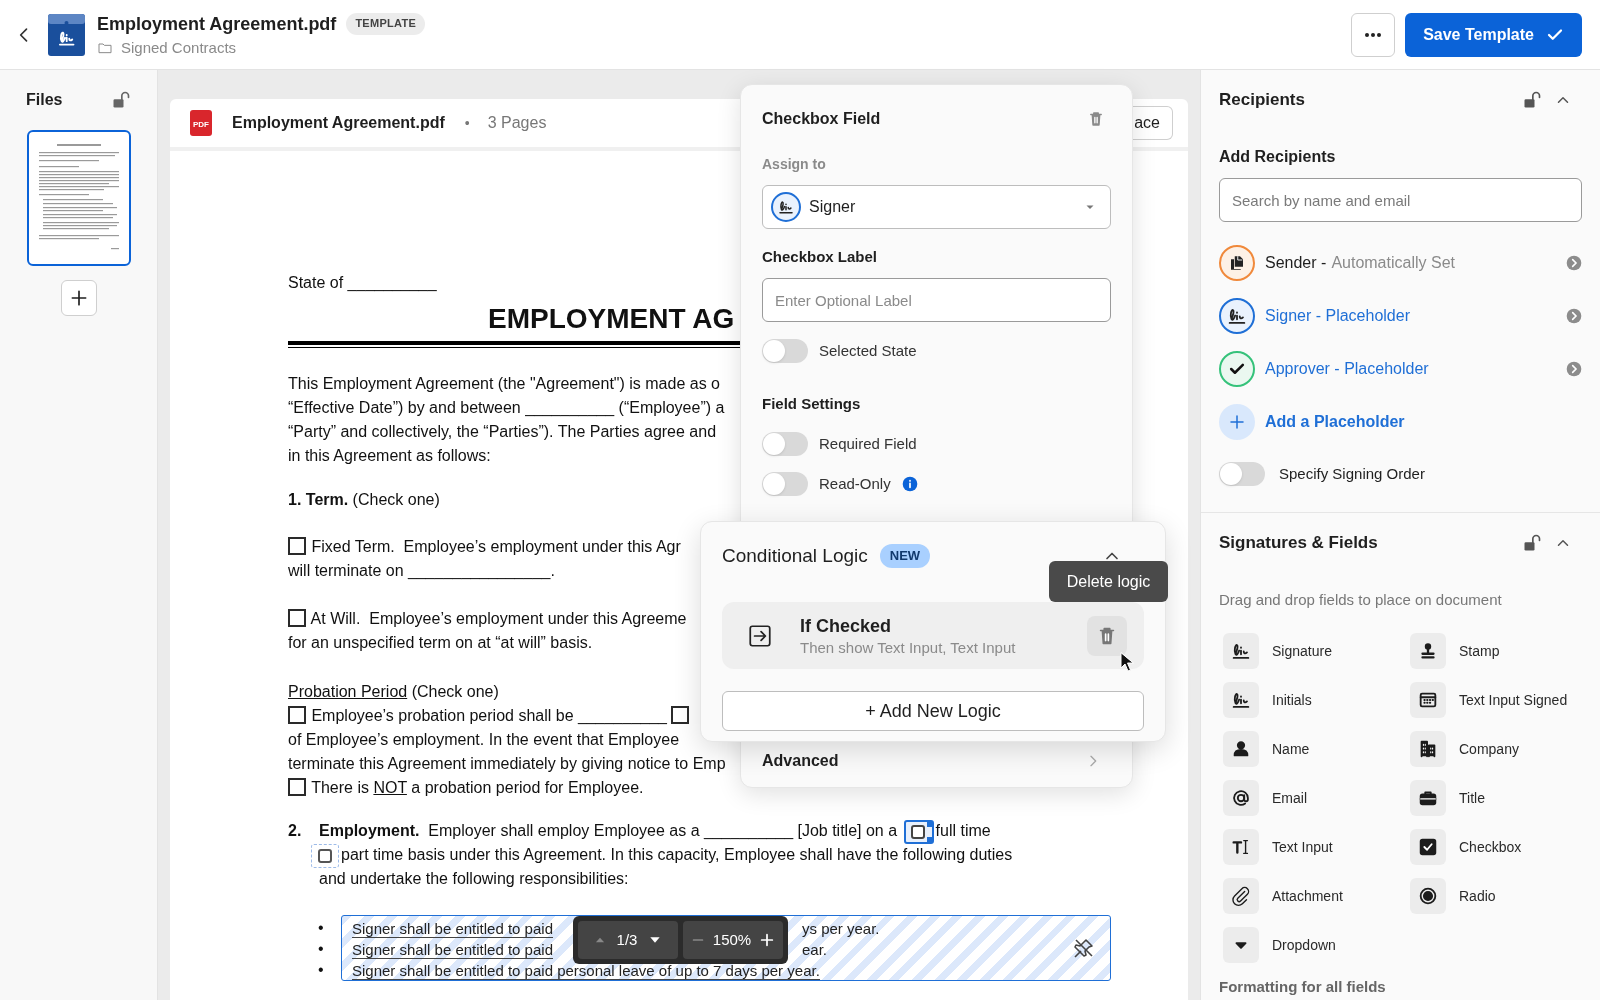 Image resolution: width=1600 pixels, height=1000 pixels. I want to click on toggle-label: Specify Signing Order, so click(1352, 473).